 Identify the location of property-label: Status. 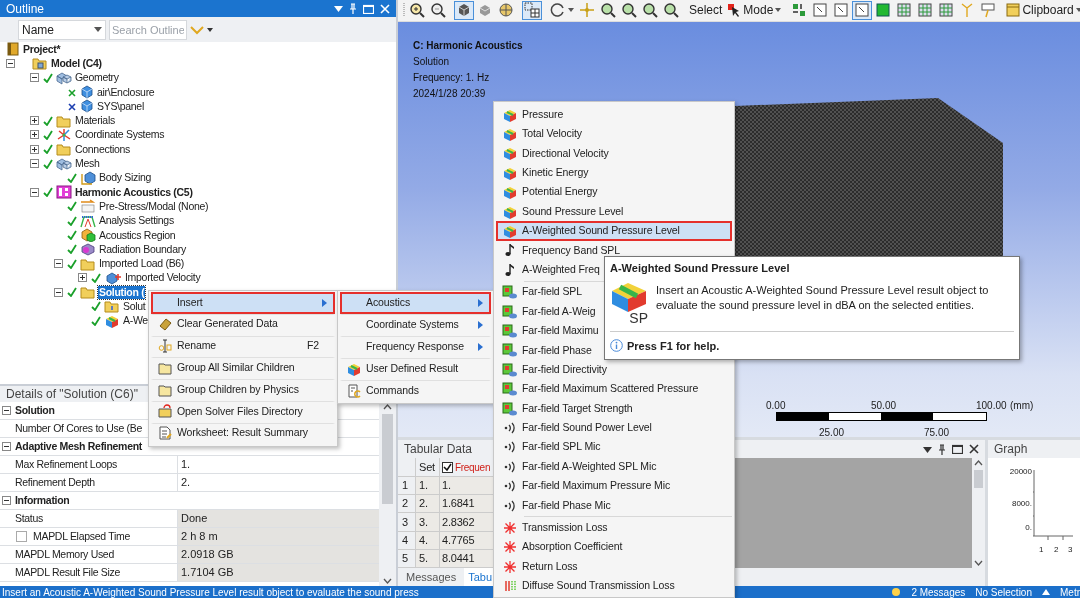
(29, 518).